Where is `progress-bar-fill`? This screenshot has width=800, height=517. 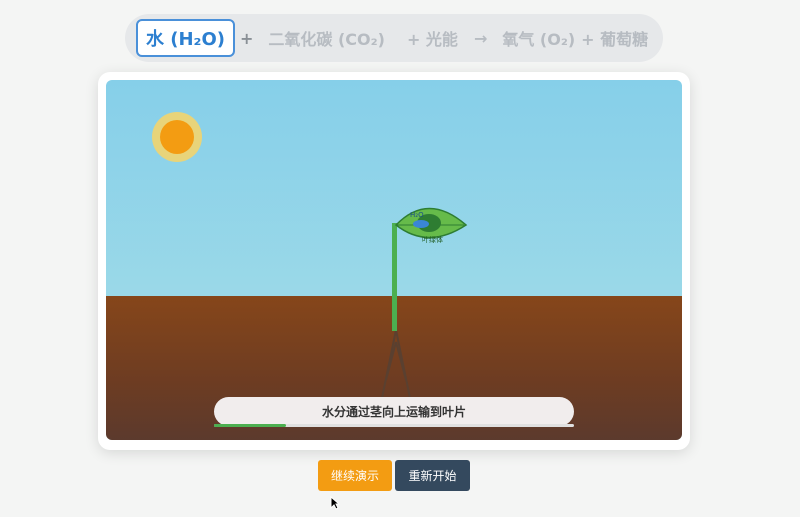
progress-bar-fill is located at coordinates (250, 425).